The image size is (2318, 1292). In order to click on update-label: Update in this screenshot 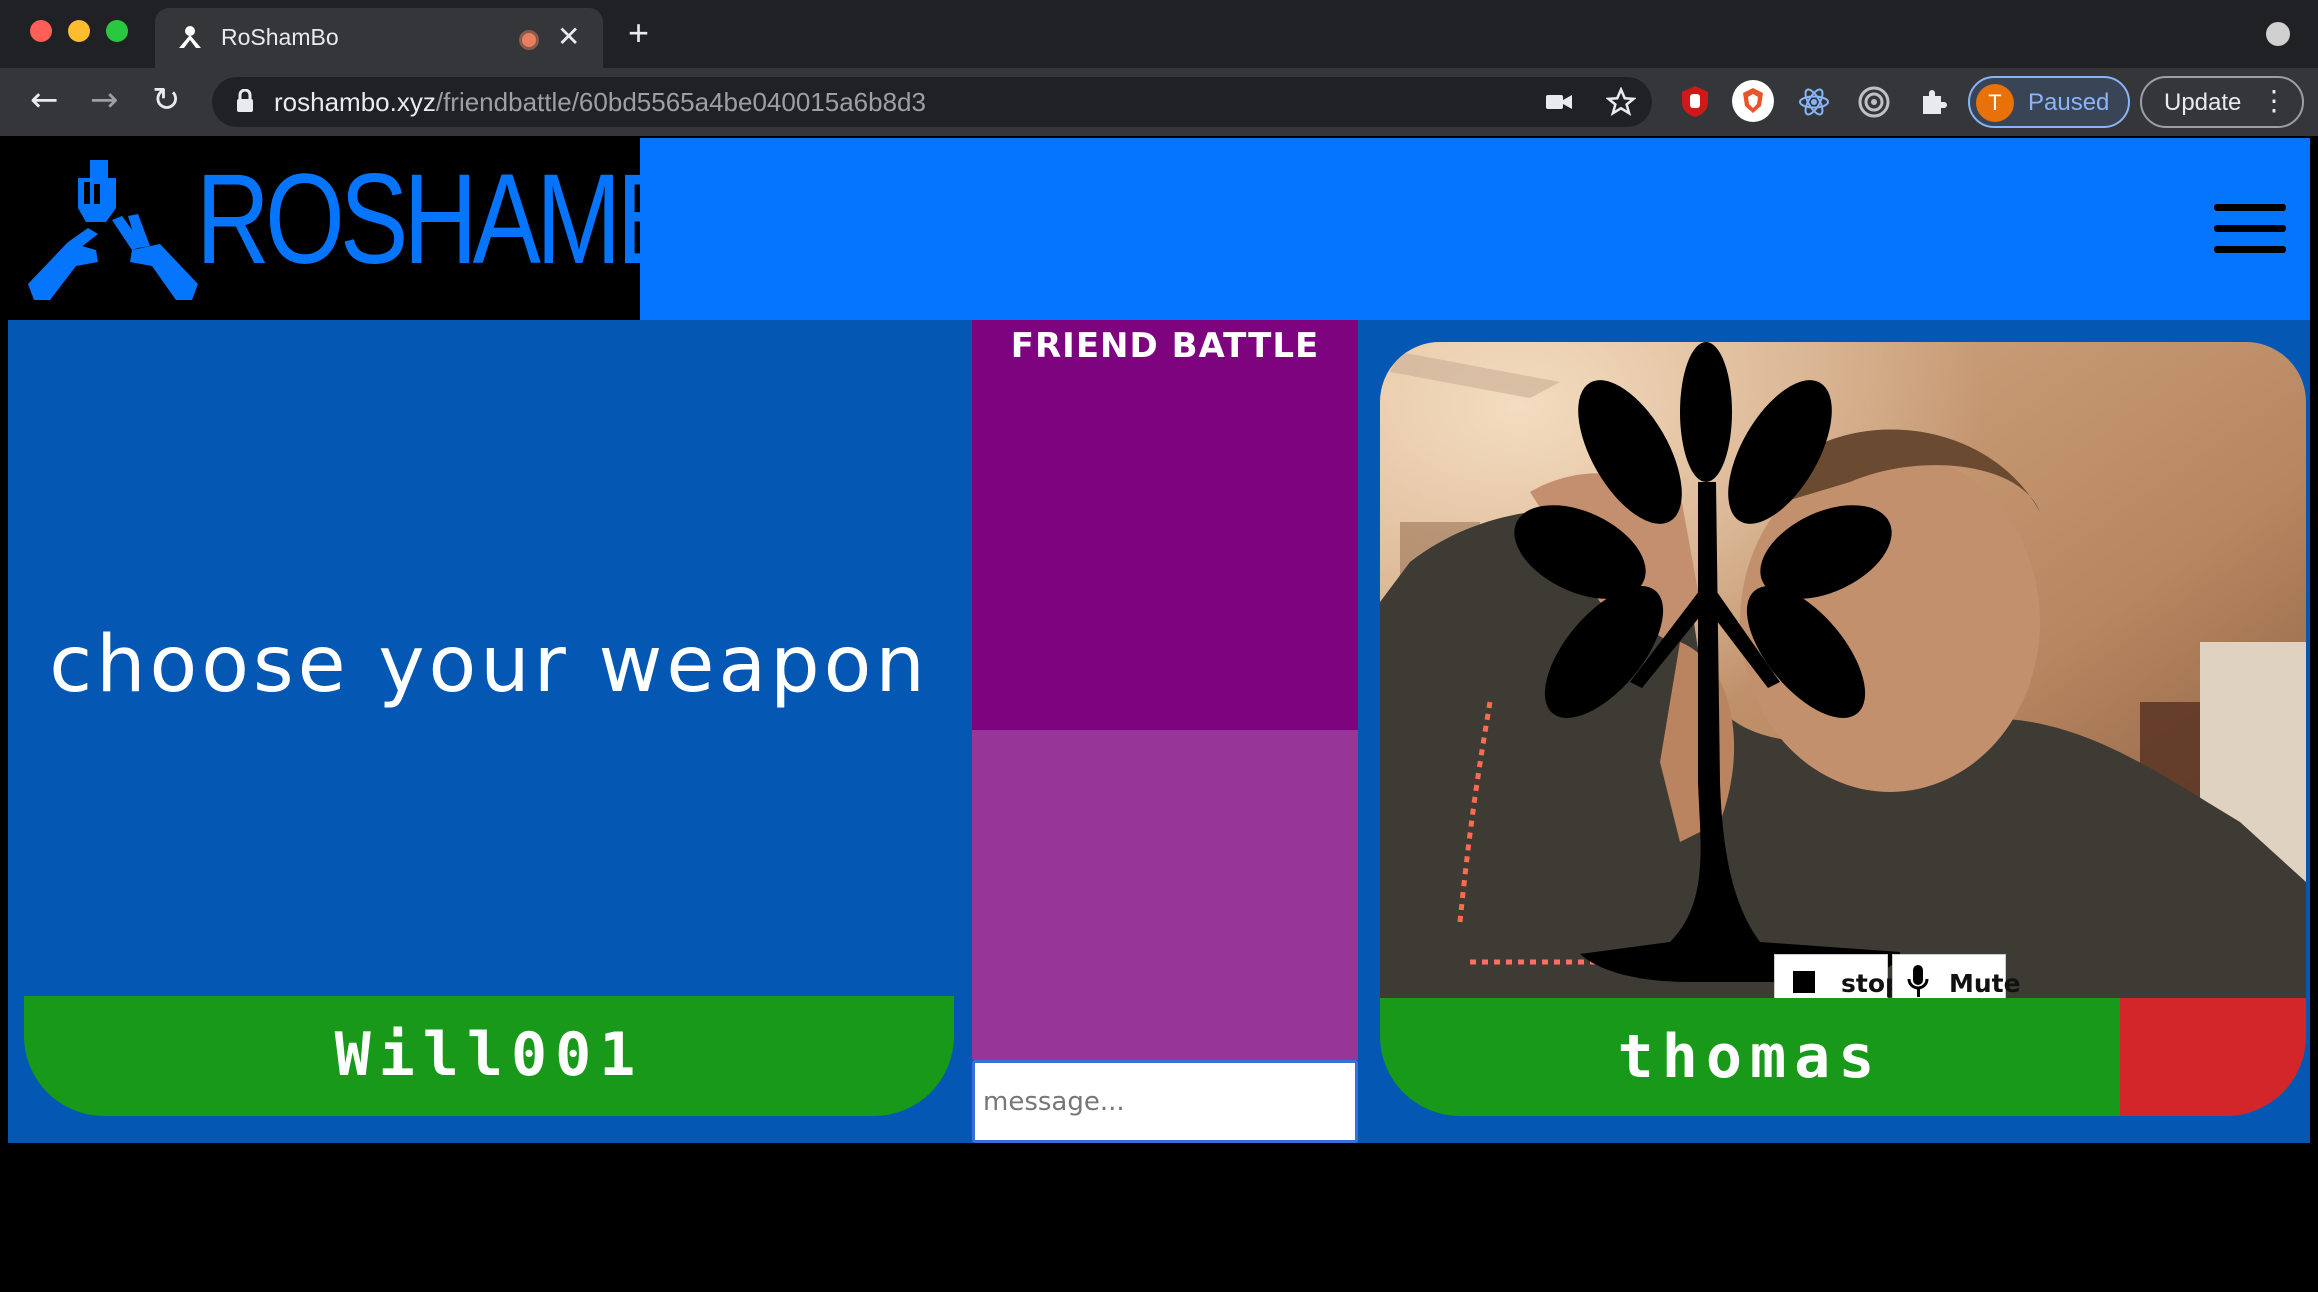, I will do `click(2203, 102)`.